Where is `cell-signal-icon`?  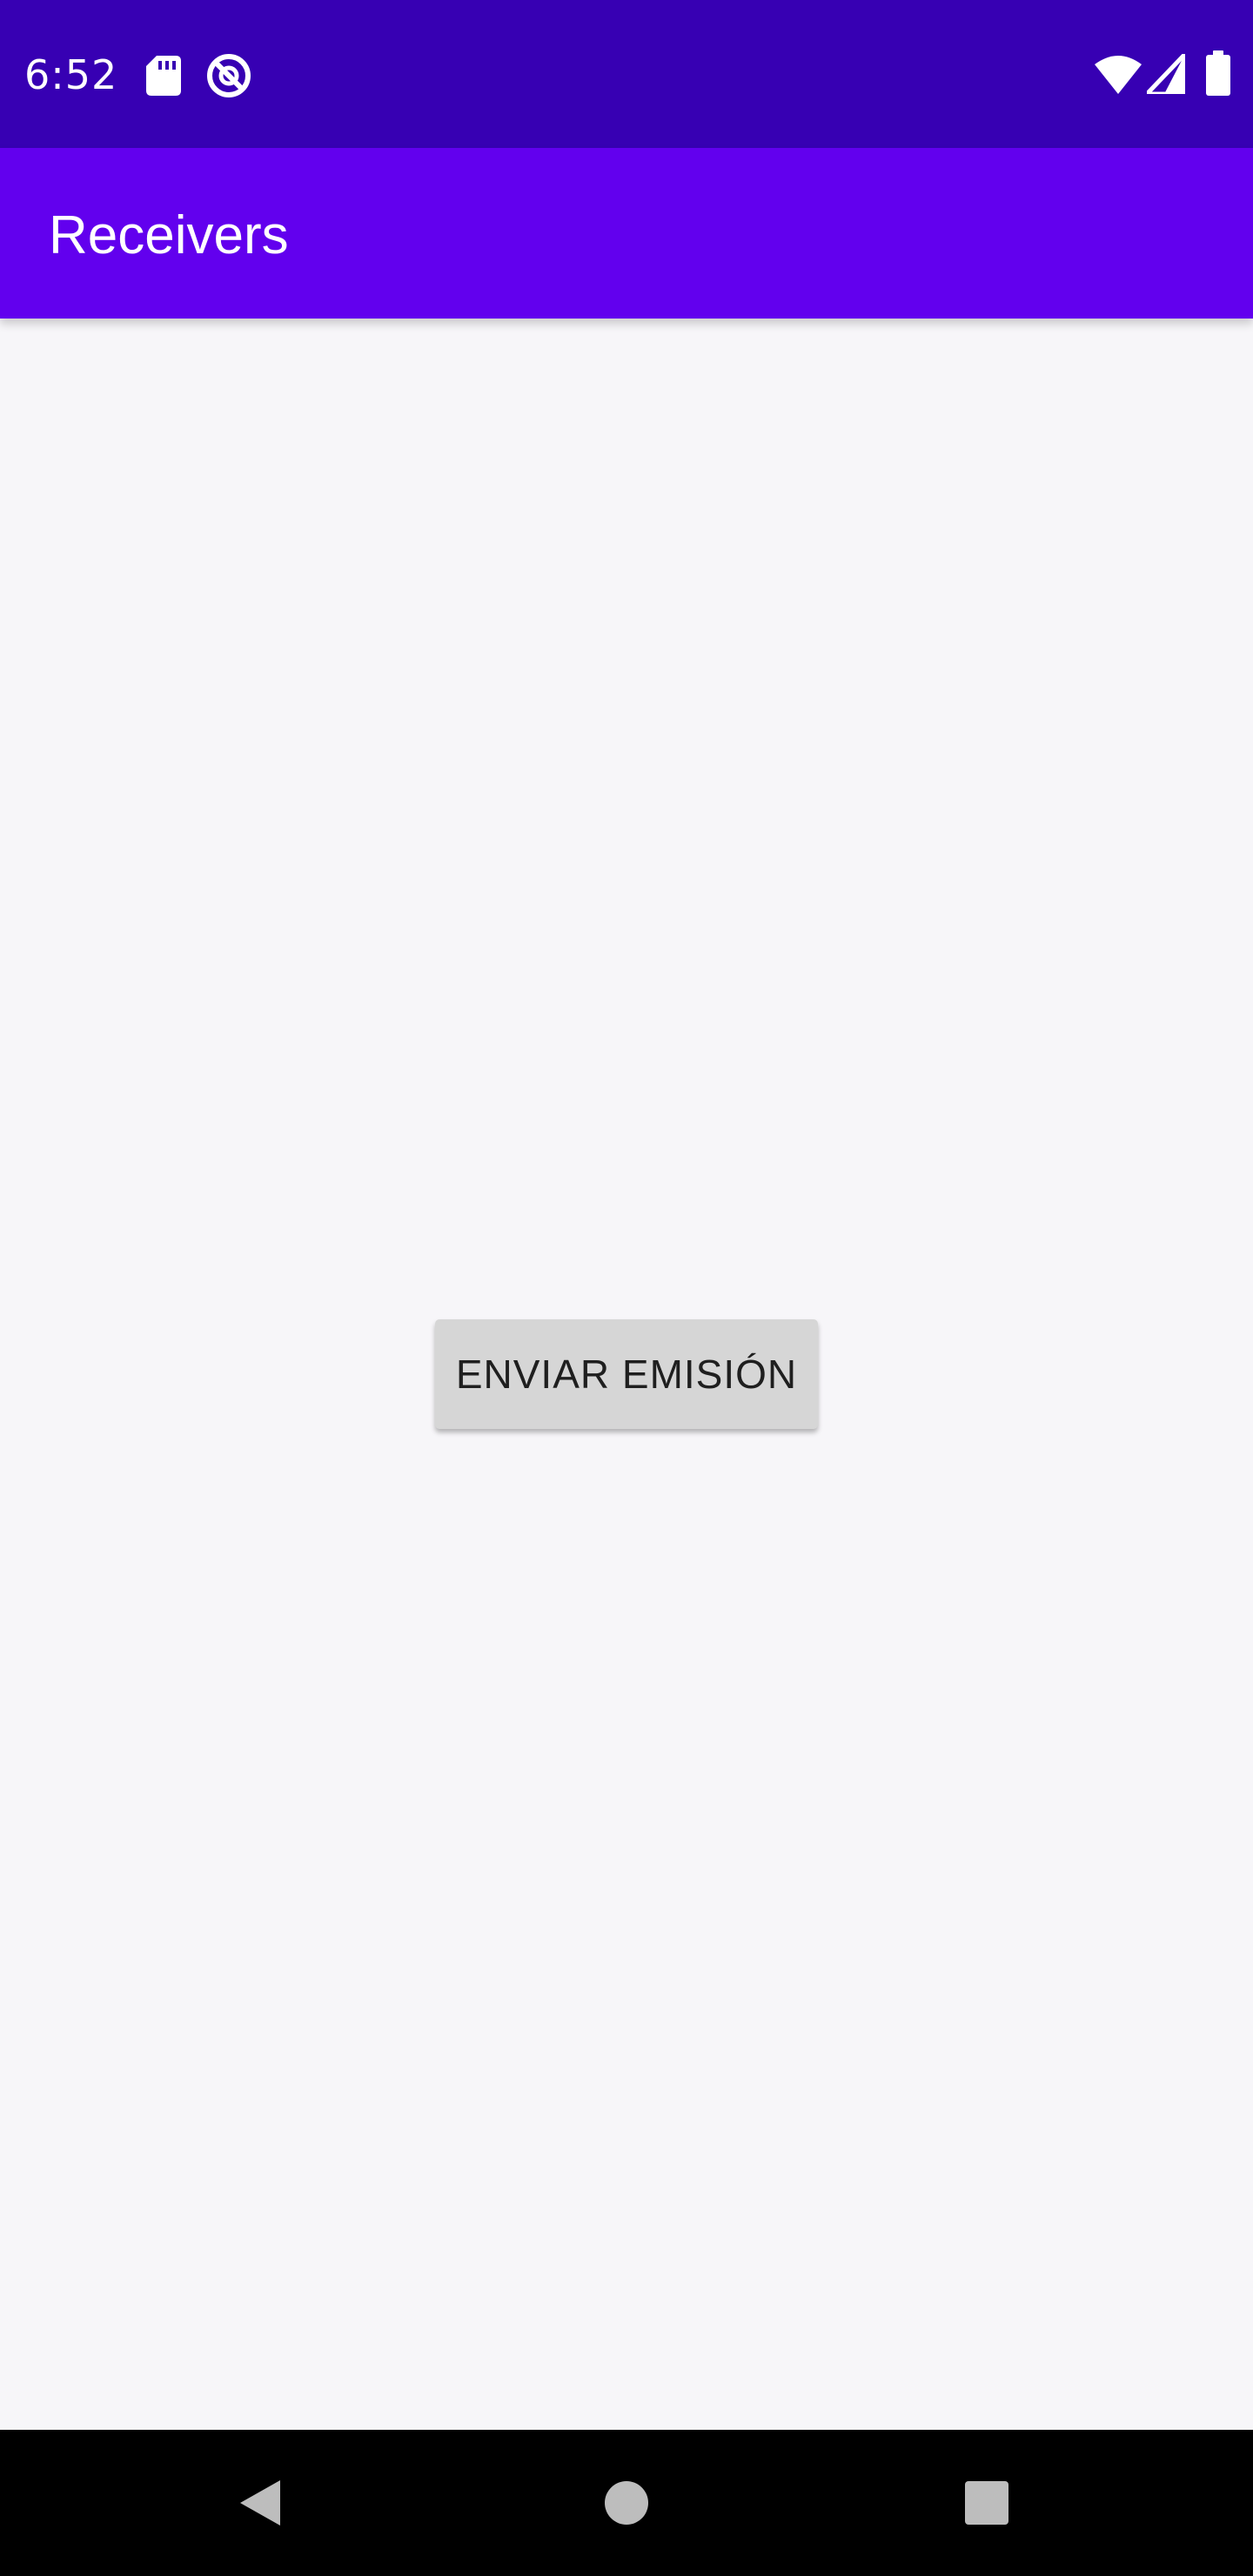 cell-signal-icon is located at coordinates (1166, 74).